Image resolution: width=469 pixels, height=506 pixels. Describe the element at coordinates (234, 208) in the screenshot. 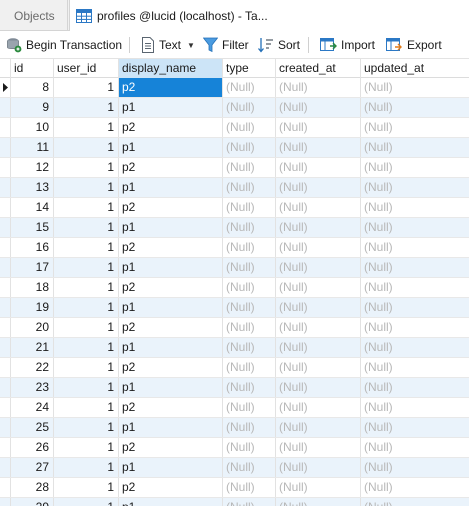

I see `table-row: 14 1 p2 (Null) (Null) (Null)` at that location.